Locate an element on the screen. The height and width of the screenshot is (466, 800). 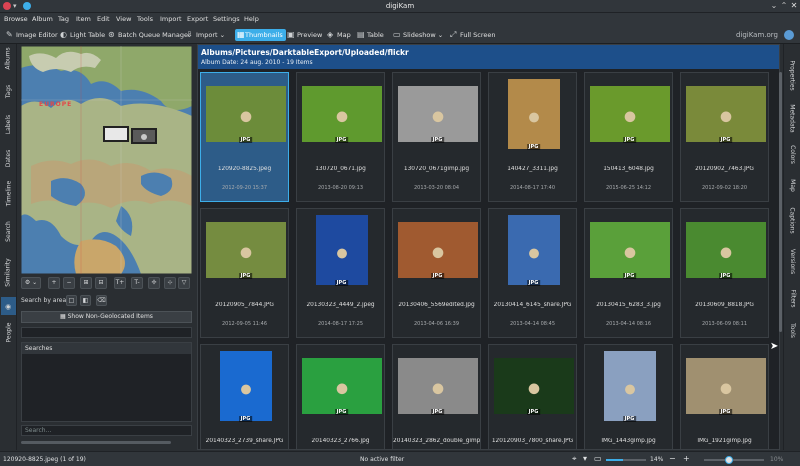
thumbnail-item: JPG 130720_0671gimp.jpg 2013-03-20 08:04 is located at coordinates (436, 137).